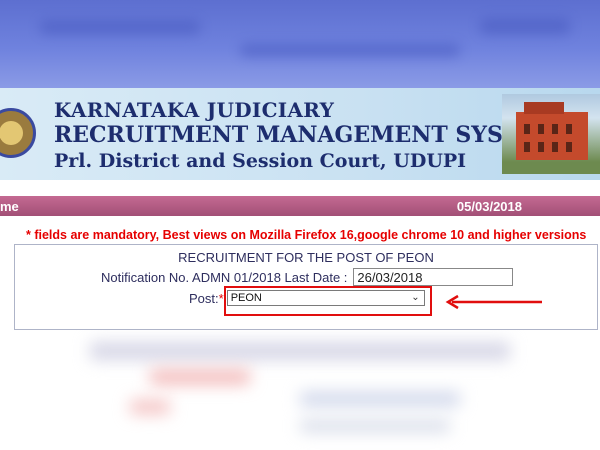 The height and width of the screenshot is (450, 600). Describe the element at coordinates (307, 135) in the screenshot. I see `banner-title-system: RECRUITMENT MANAGEMENT SYSTEM` at that location.